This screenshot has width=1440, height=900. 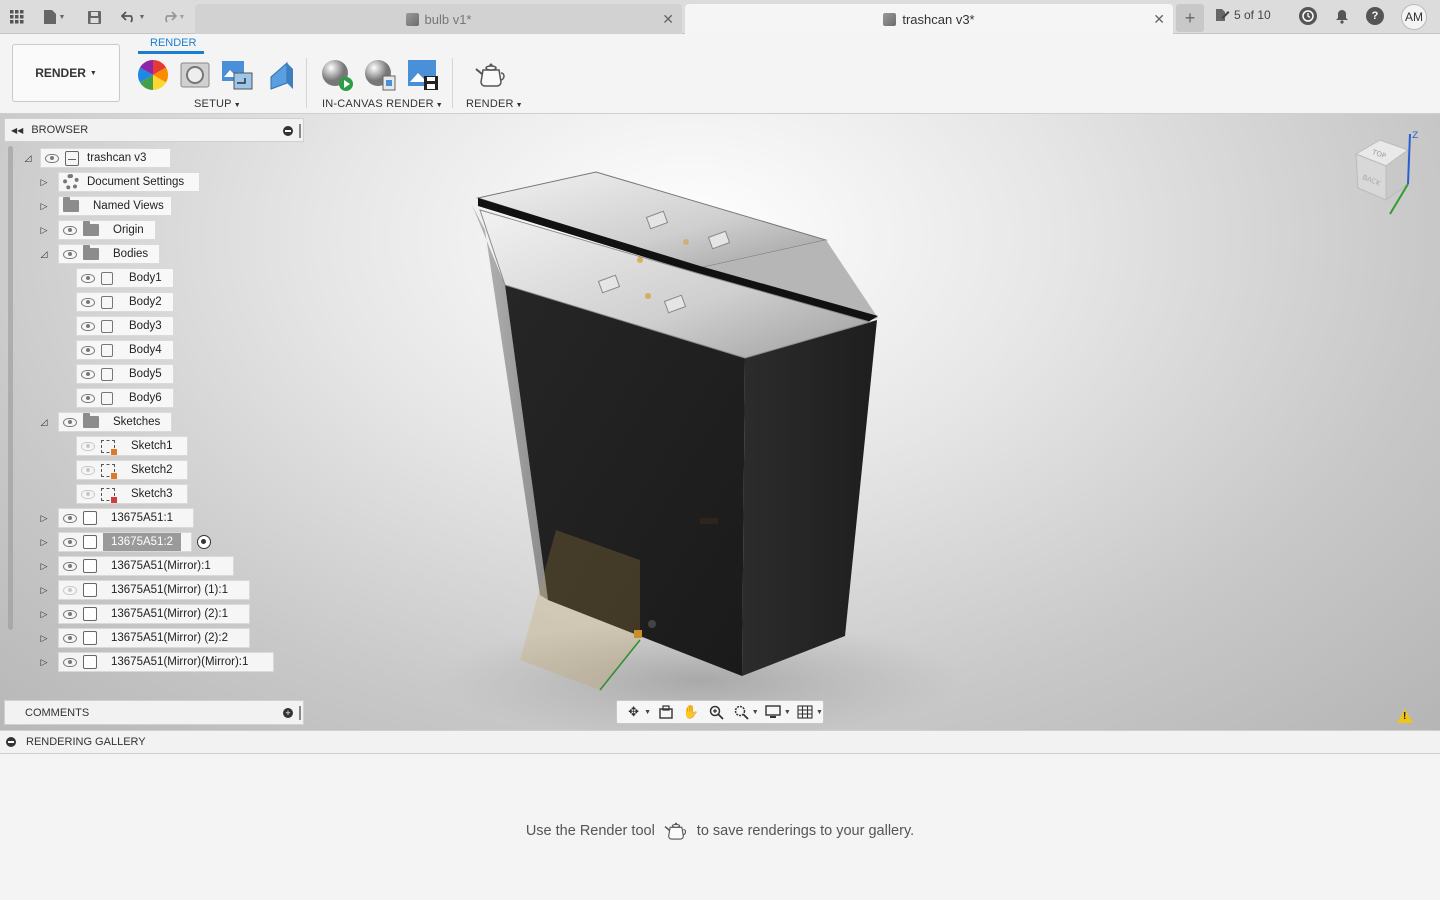 What do you see at coordinates (115, 206) in the screenshot?
I see `tree-node-named-views: Named Views` at bounding box center [115, 206].